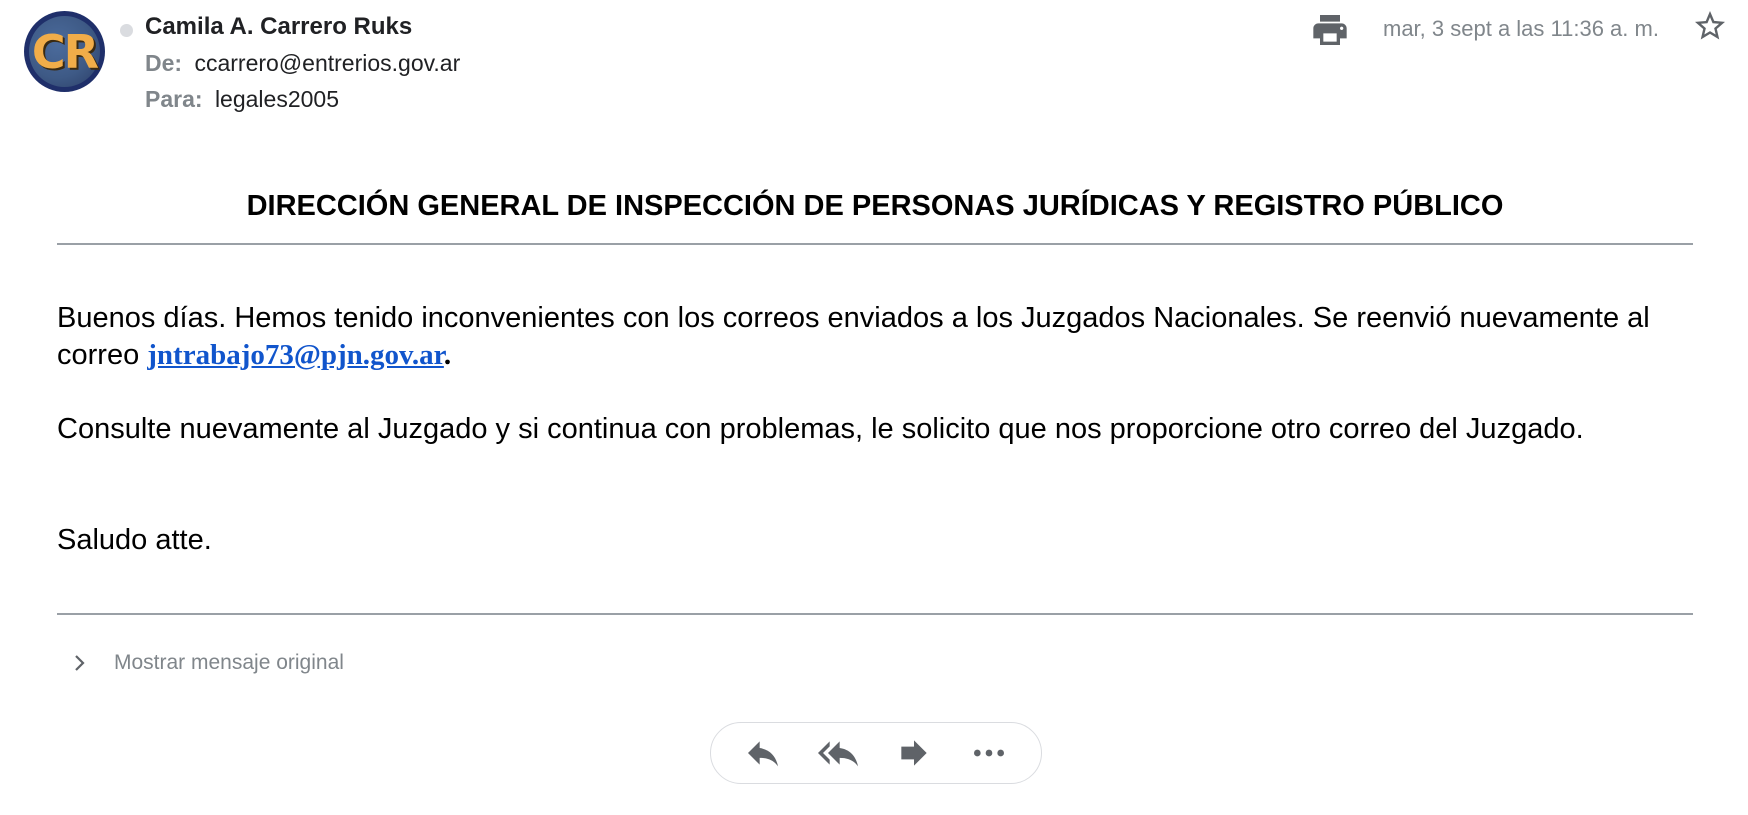  I want to click on chevron-right-icon, so click(80, 663).